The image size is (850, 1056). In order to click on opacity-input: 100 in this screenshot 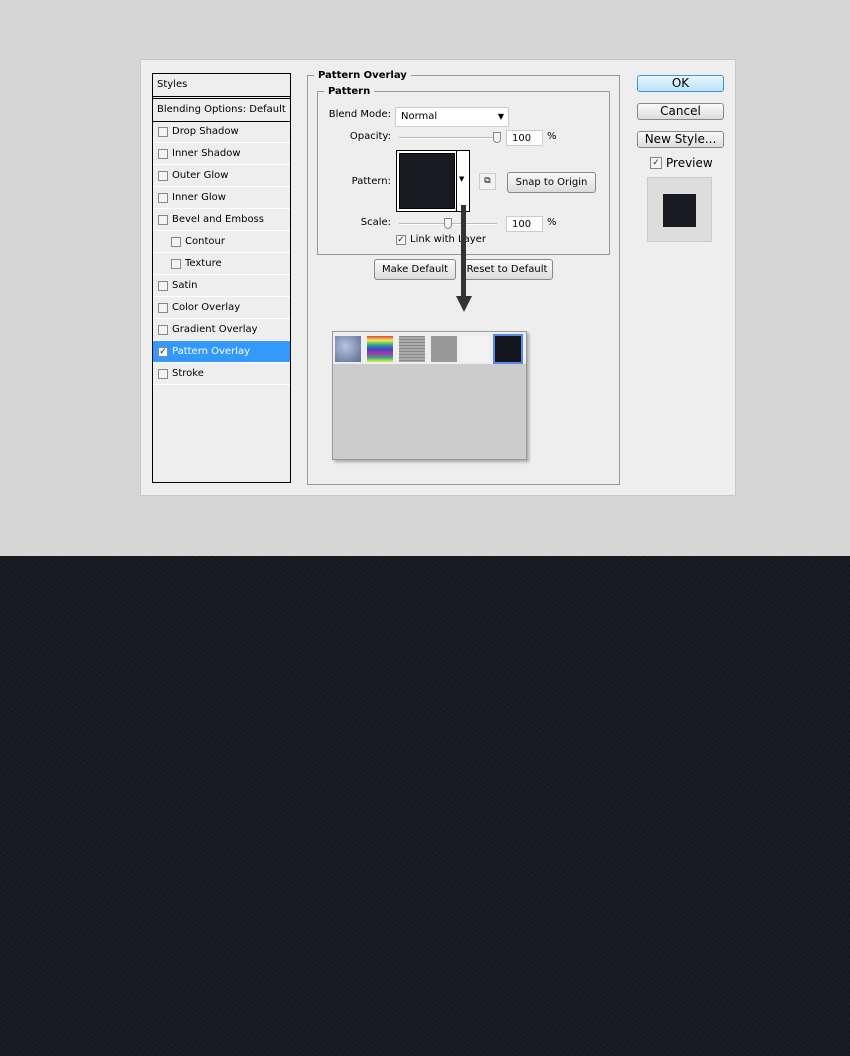, I will do `click(524, 138)`.